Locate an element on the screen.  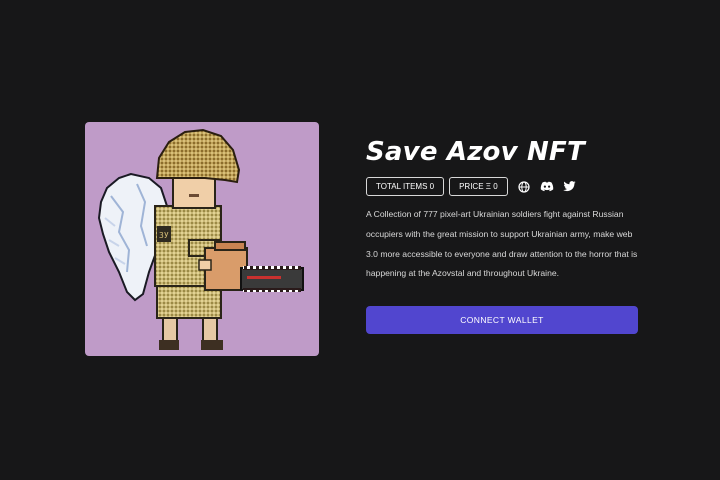
twitter-icon is located at coordinates (570, 187).